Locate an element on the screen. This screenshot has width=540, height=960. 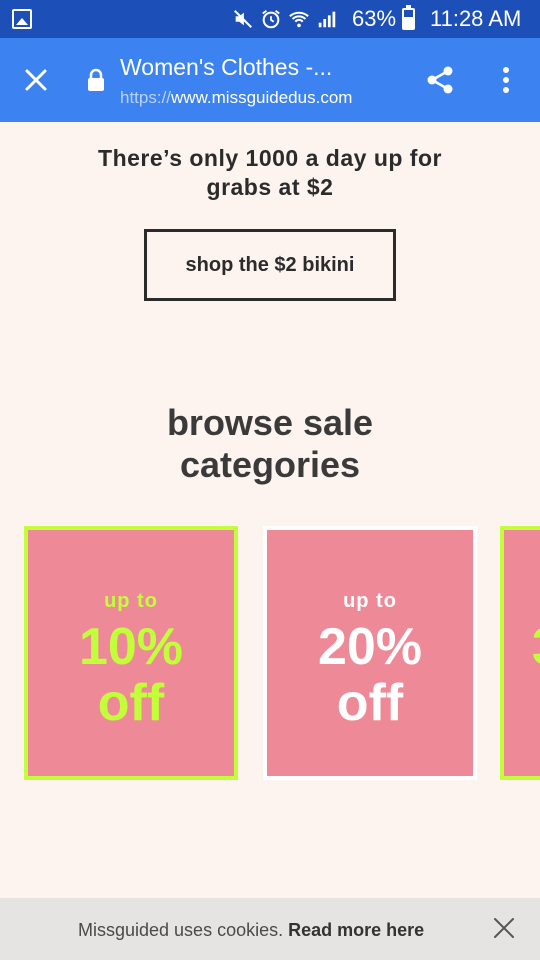
tile-percent: 10% is located at coordinates (131, 647).